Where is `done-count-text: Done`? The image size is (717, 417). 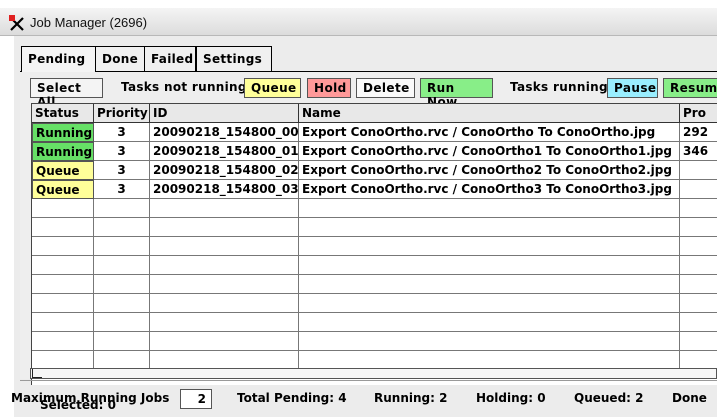
done-count-text: Done is located at coordinates (689, 398).